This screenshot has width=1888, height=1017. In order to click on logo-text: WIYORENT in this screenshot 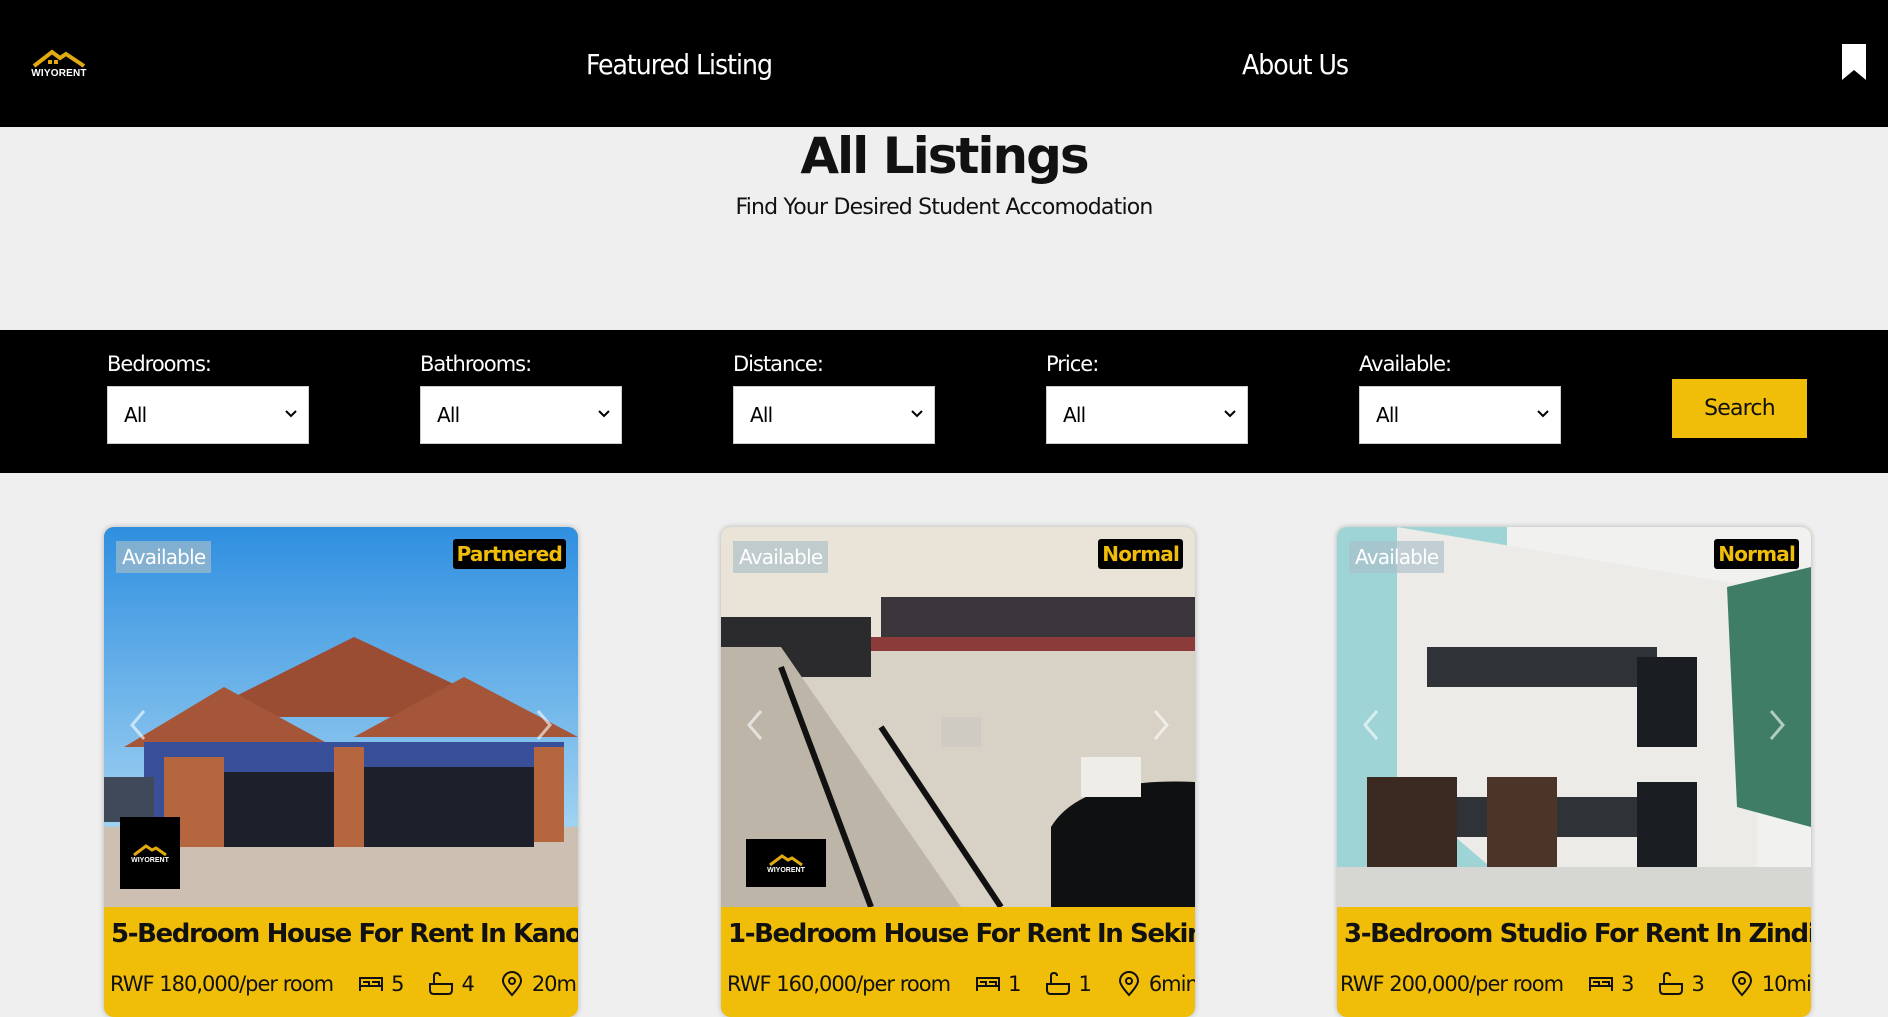, I will do `click(59, 73)`.